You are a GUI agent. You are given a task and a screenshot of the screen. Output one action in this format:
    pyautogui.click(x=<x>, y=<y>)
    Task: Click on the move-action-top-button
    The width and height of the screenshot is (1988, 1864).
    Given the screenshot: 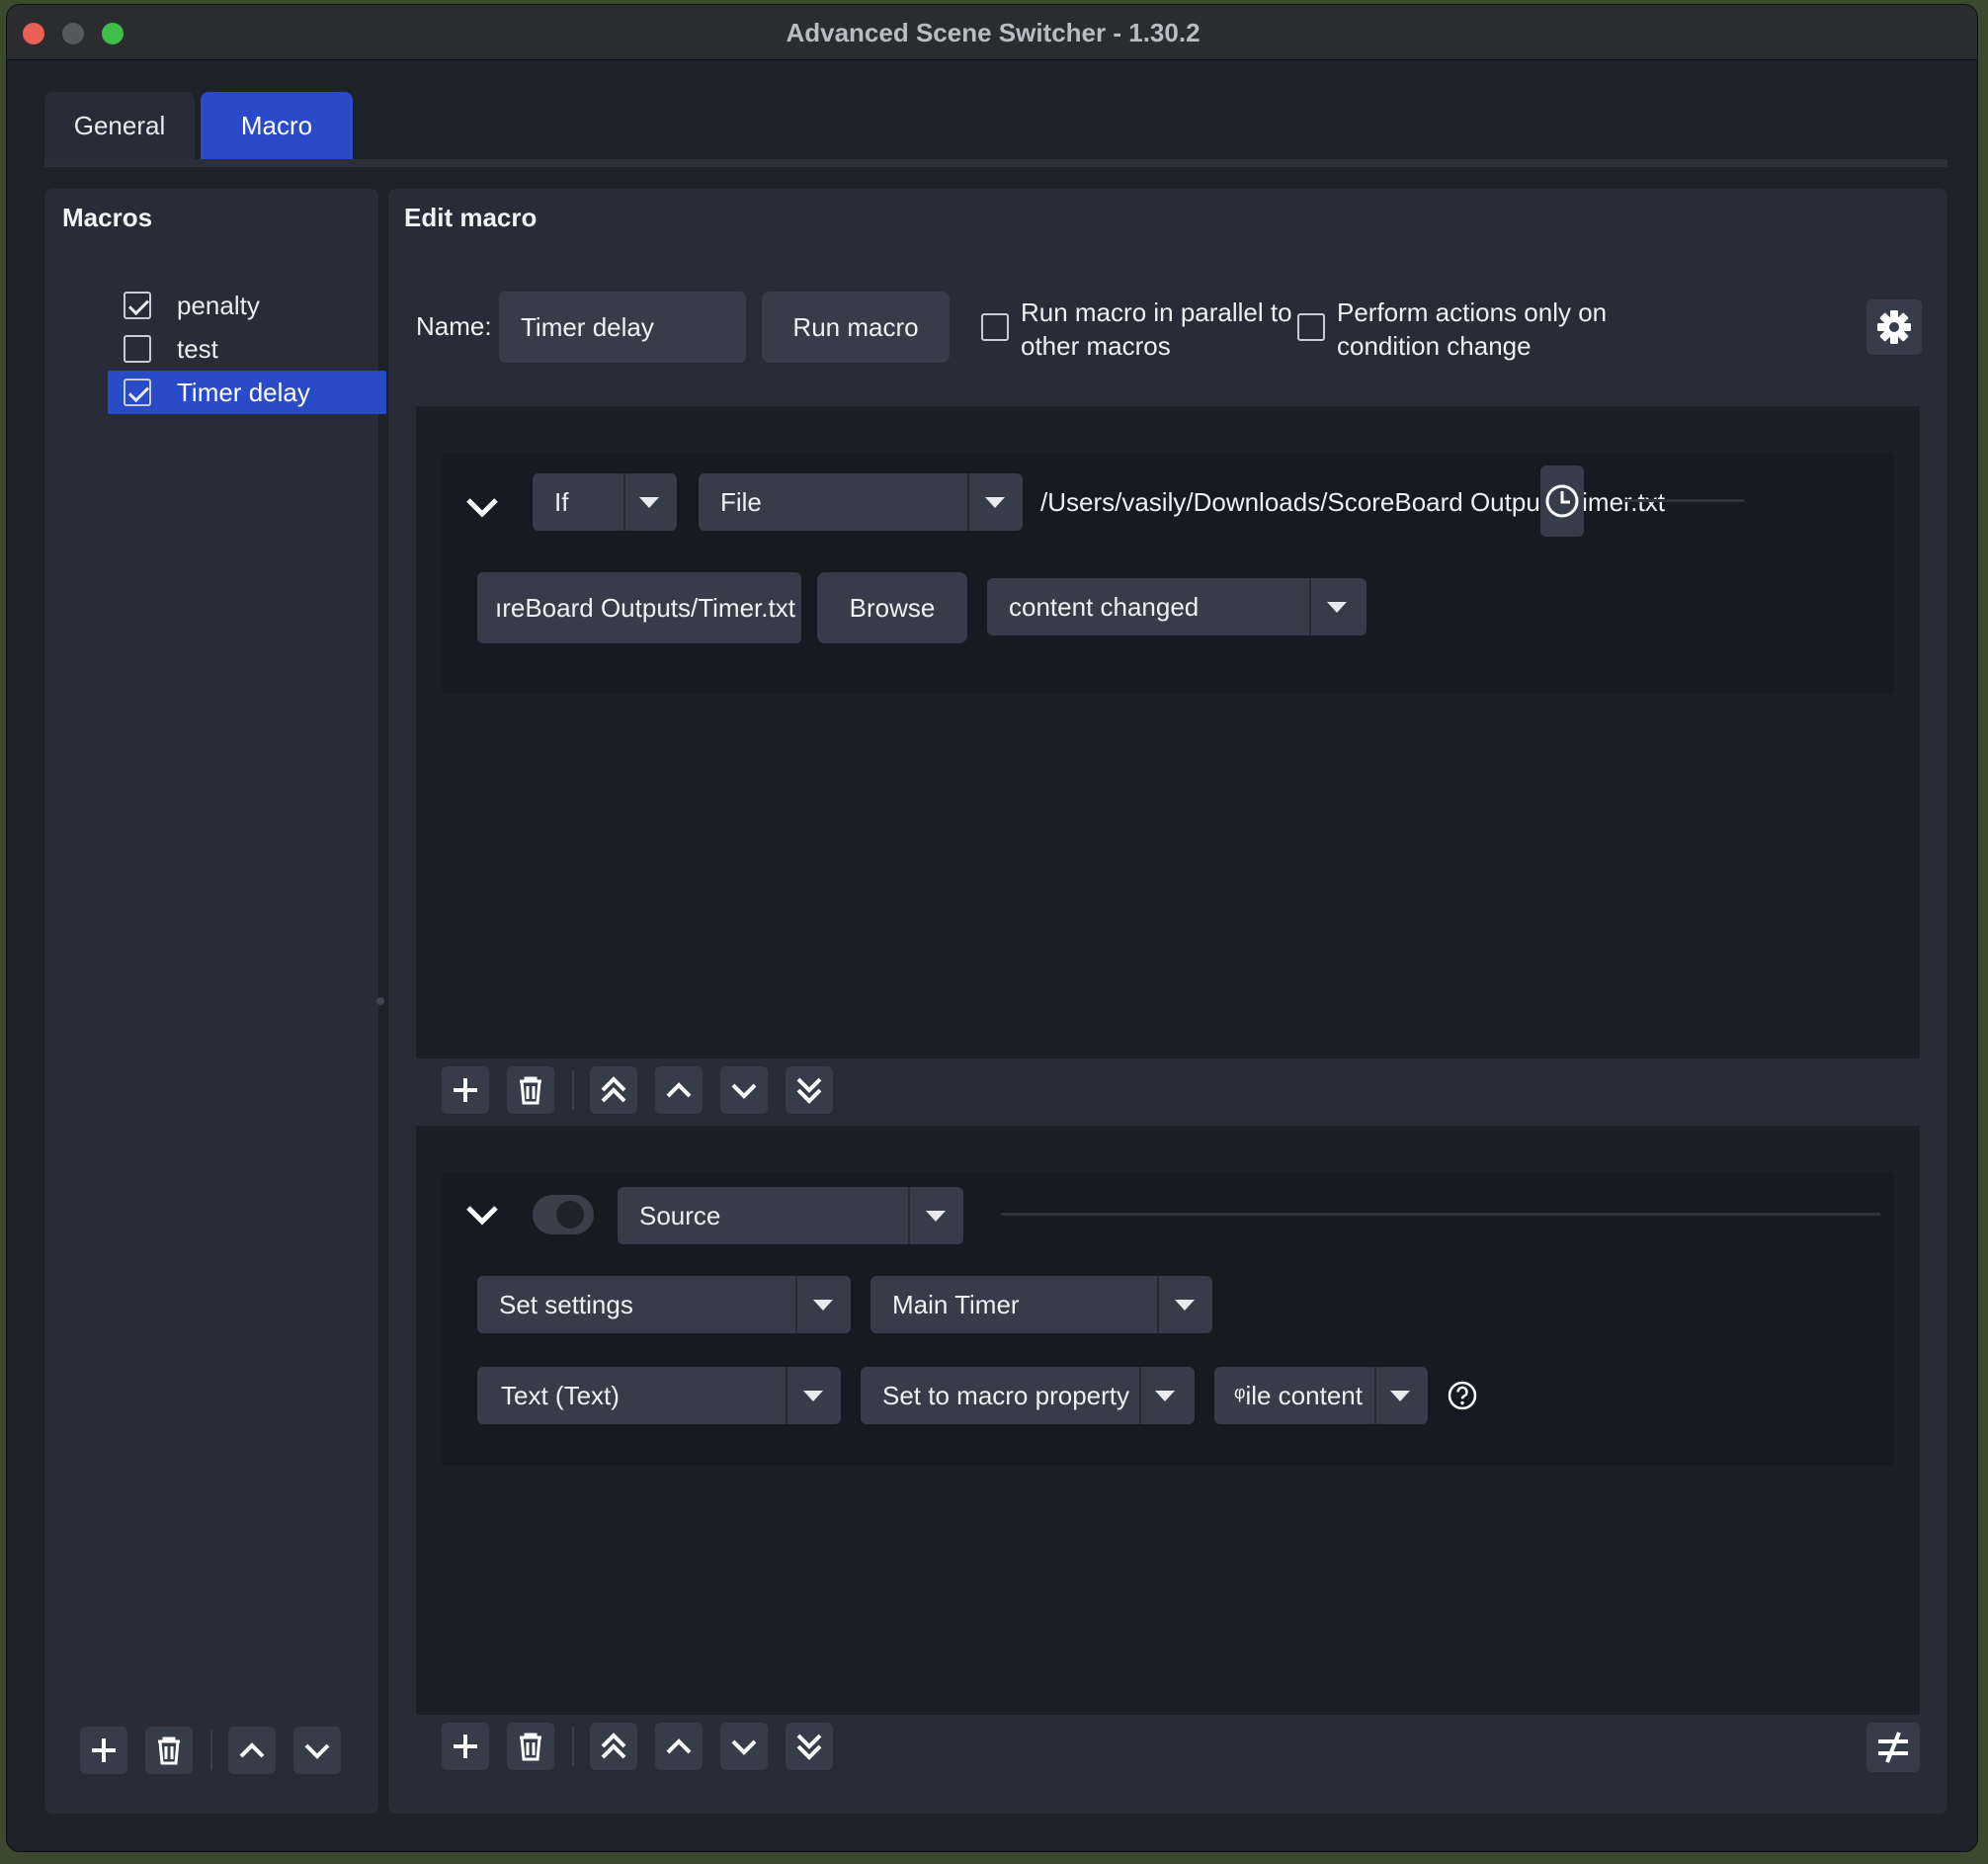 What is the action you would take?
    pyautogui.click(x=613, y=1746)
    